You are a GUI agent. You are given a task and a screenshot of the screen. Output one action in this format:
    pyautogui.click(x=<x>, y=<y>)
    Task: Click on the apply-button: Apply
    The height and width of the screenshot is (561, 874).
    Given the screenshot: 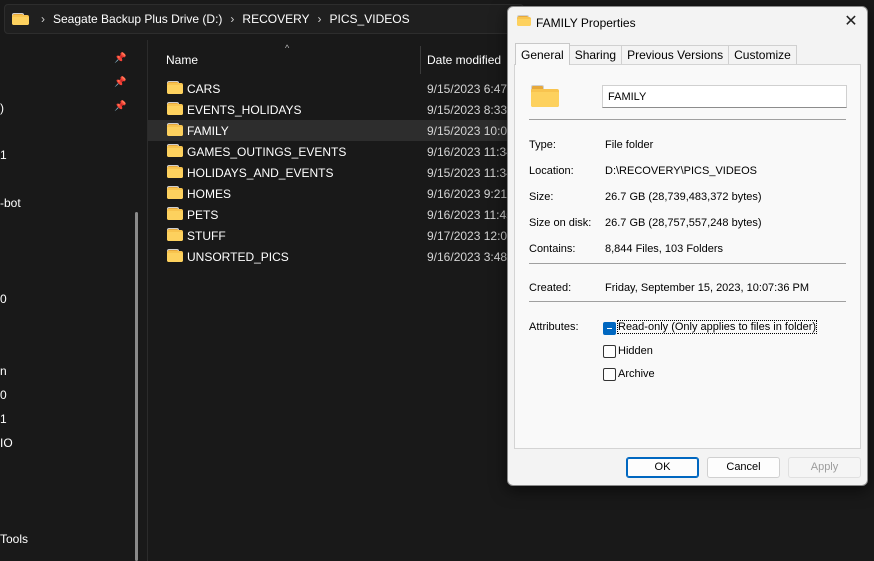 What is the action you would take?
    pyautogui.click(x=824, y=467)
    